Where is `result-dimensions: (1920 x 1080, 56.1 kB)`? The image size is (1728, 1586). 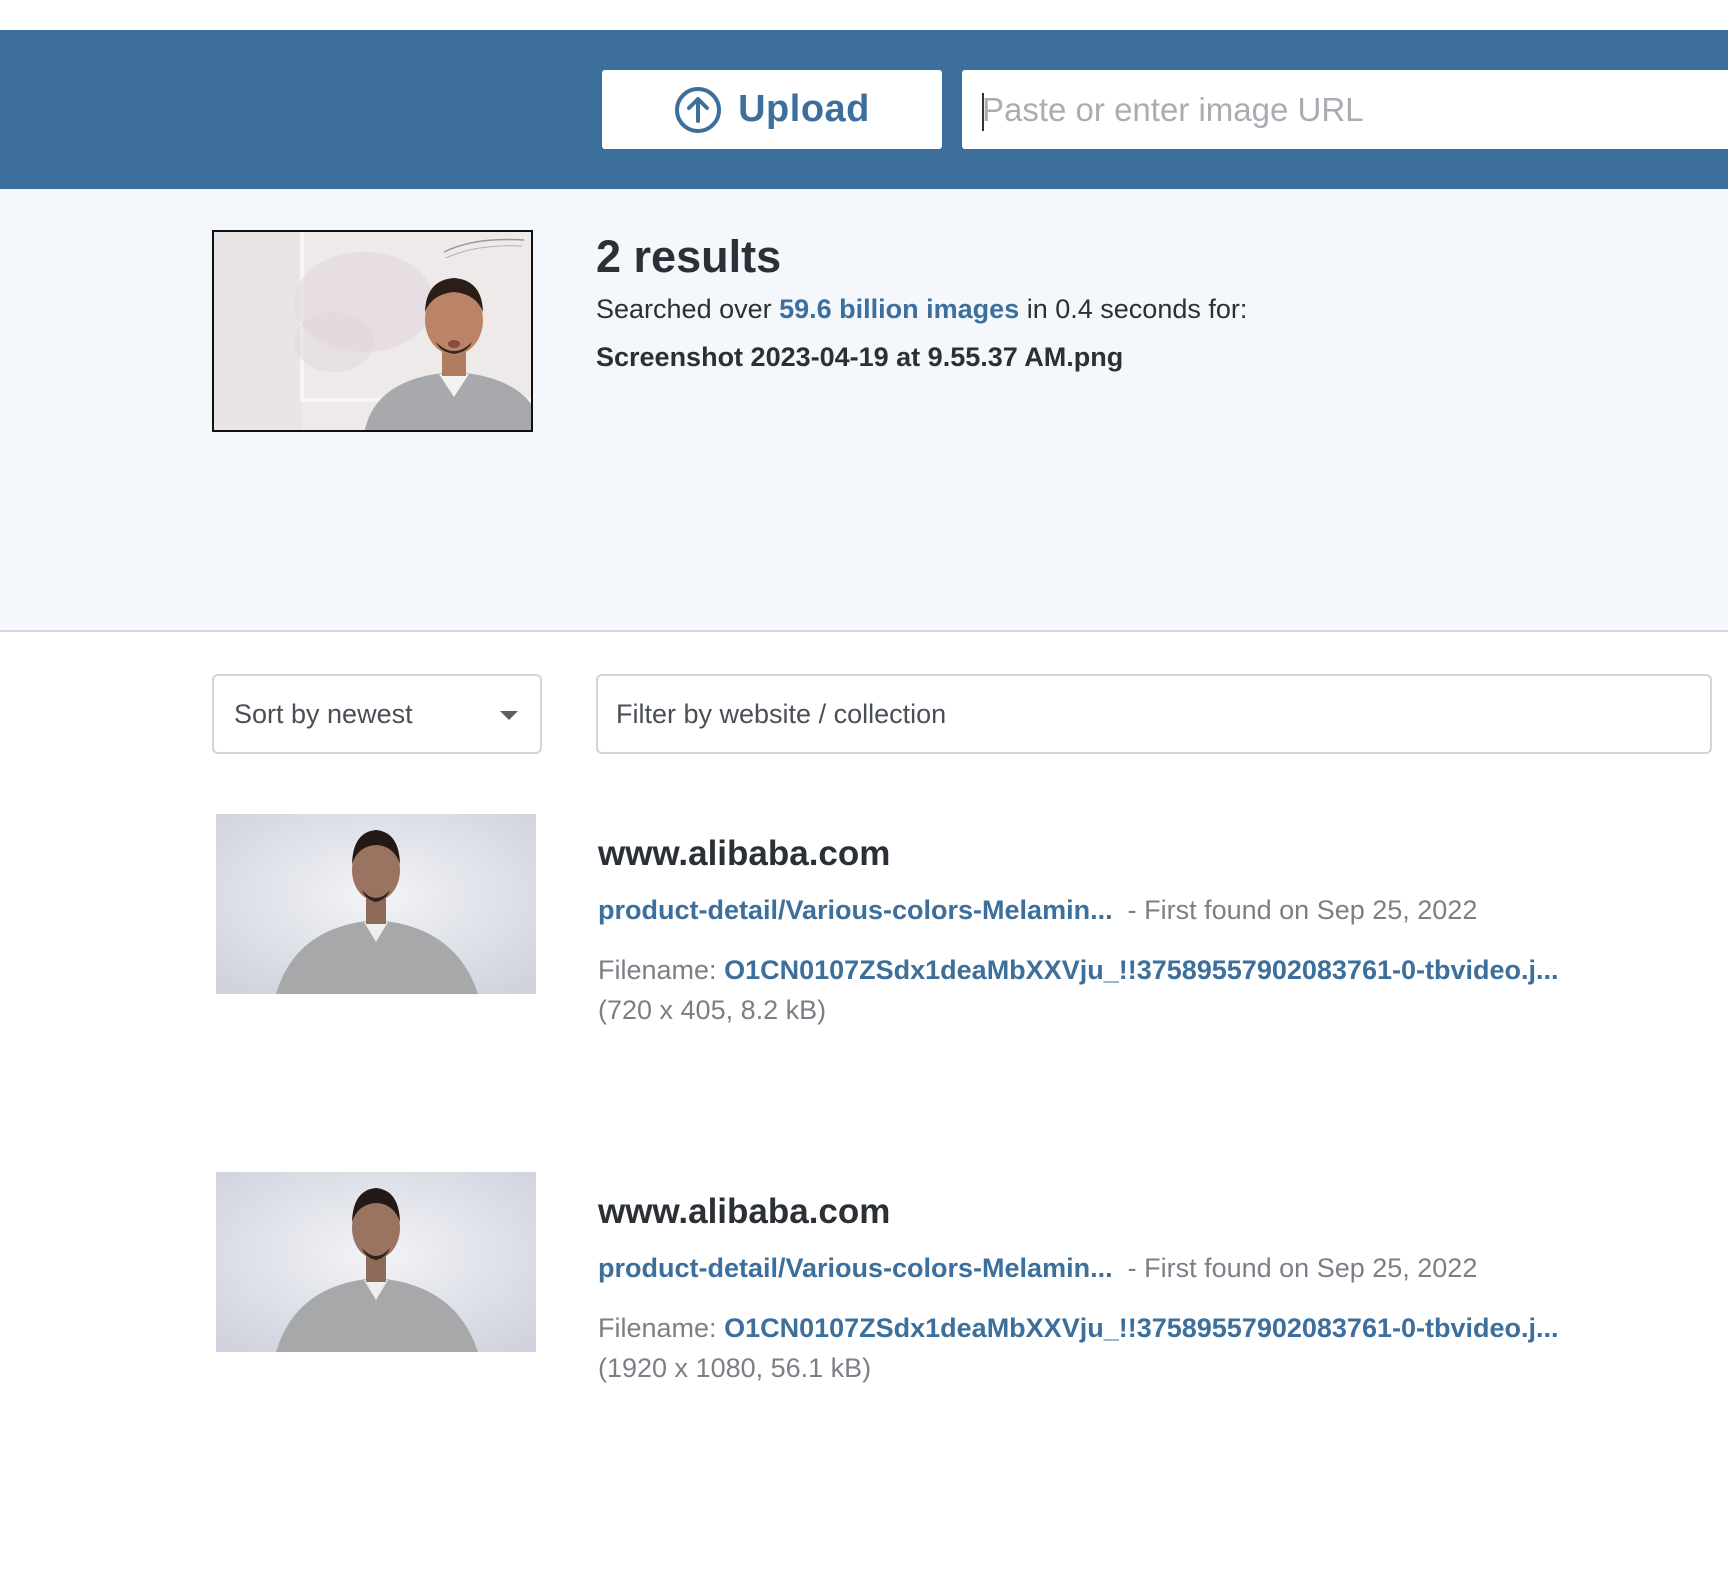 result-dimensions: (1920 x 1080, 56.1 kB) is located at coordinates (735, 1368).